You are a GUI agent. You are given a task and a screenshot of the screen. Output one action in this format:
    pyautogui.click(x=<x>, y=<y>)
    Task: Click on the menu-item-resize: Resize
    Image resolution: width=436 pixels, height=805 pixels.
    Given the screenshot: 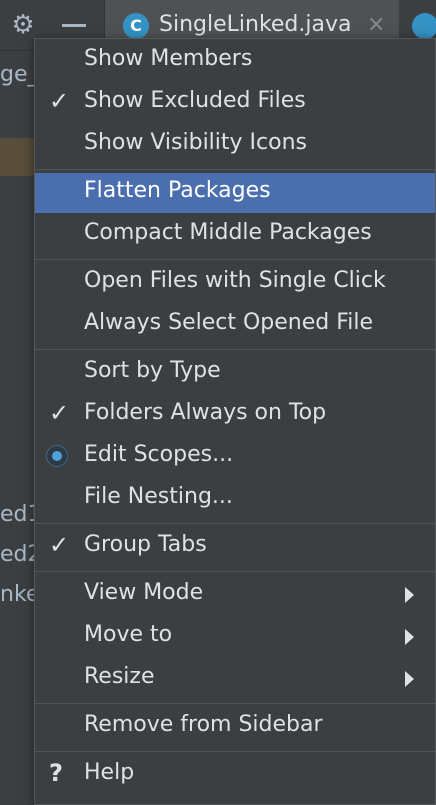 What is the action you would take?
    pyautogui.click(x=235, y=679)
    